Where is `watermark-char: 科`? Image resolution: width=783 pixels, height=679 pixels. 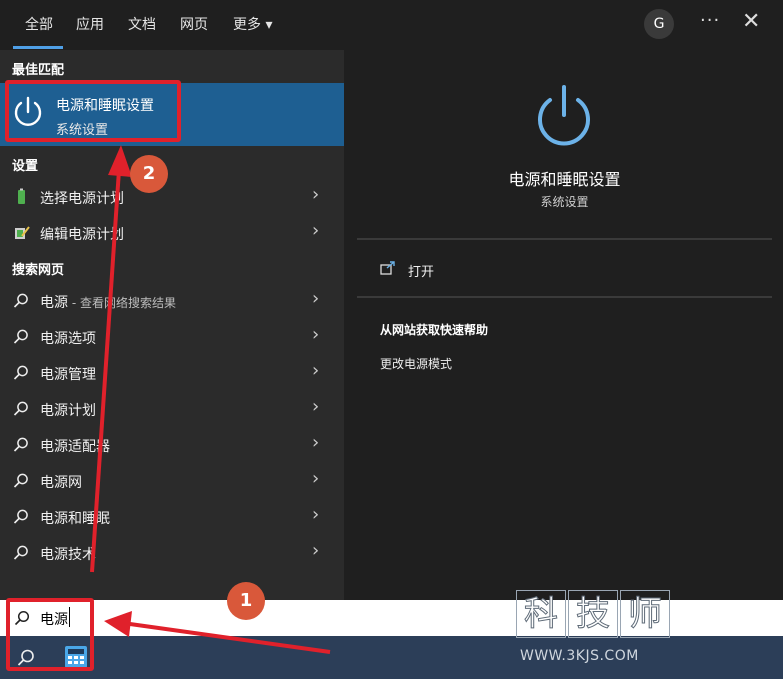 watermark-char: 科 is located at coordinates (541, 614).